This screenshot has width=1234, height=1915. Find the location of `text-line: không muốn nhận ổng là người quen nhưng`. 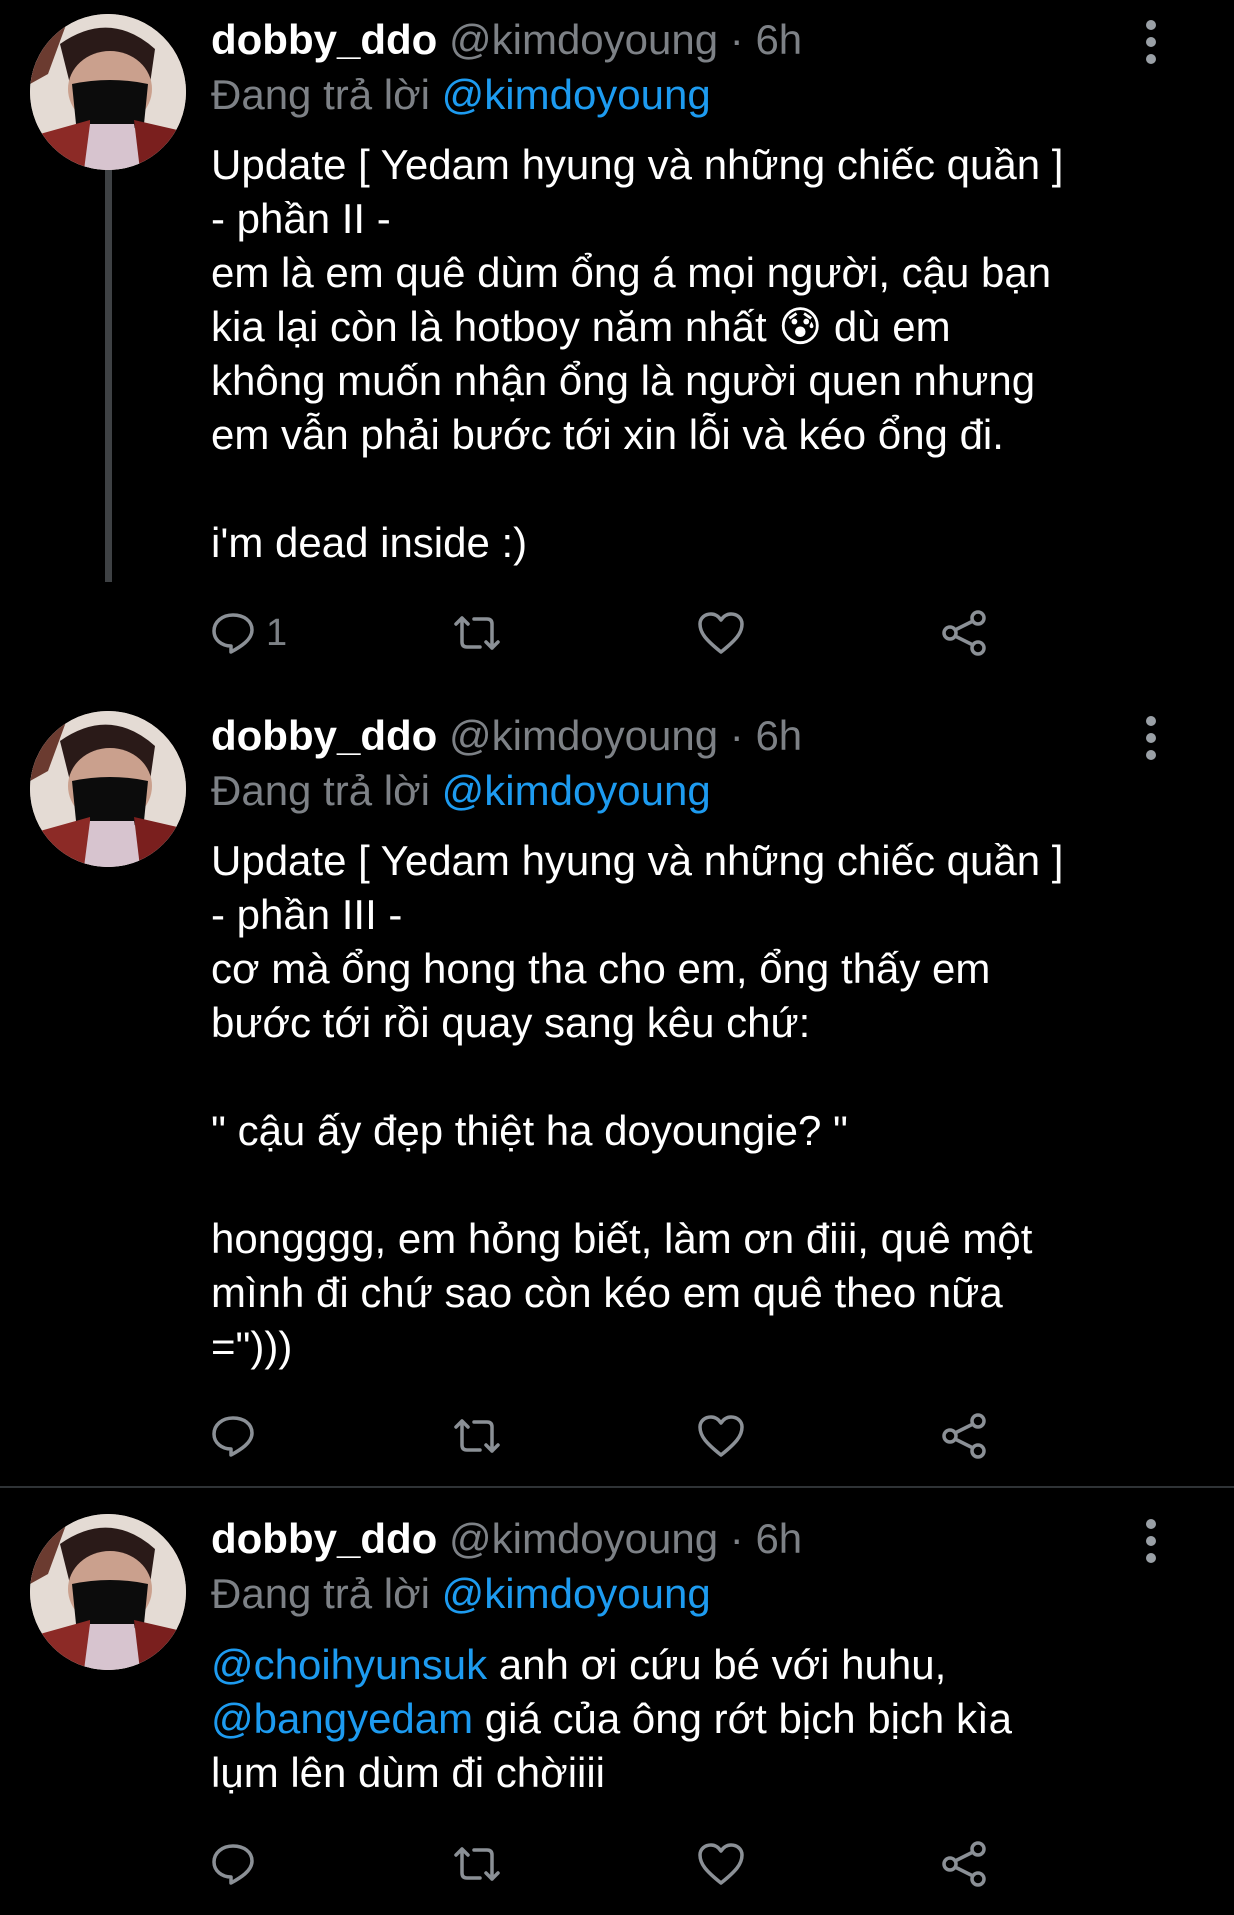

text-line: không muốn nhận ổng là người quen nhưng is located at coordinates (623, 380).